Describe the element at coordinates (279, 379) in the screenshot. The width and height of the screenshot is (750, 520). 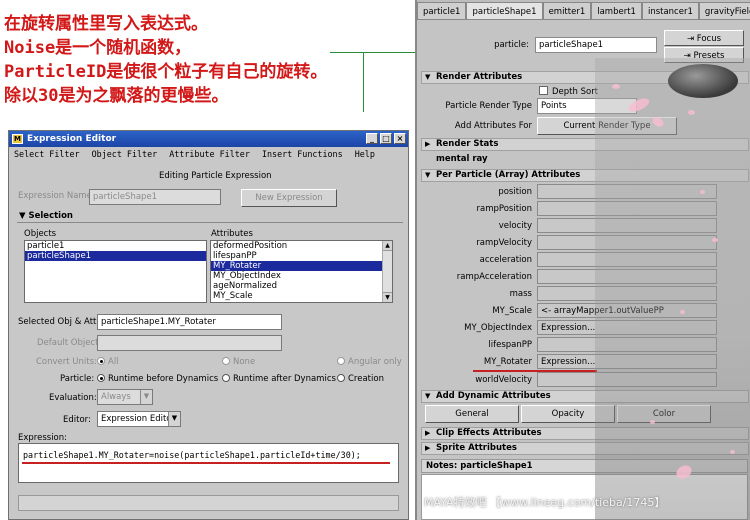
I see `radio-runtime-after: Runtime after Dynamics` at that location.